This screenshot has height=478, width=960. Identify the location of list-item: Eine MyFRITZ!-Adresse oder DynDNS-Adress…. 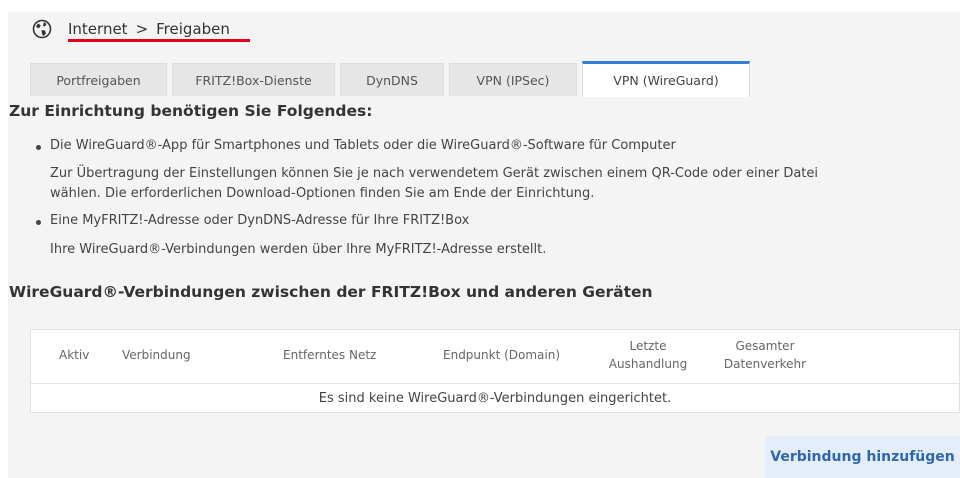
(252, 220).